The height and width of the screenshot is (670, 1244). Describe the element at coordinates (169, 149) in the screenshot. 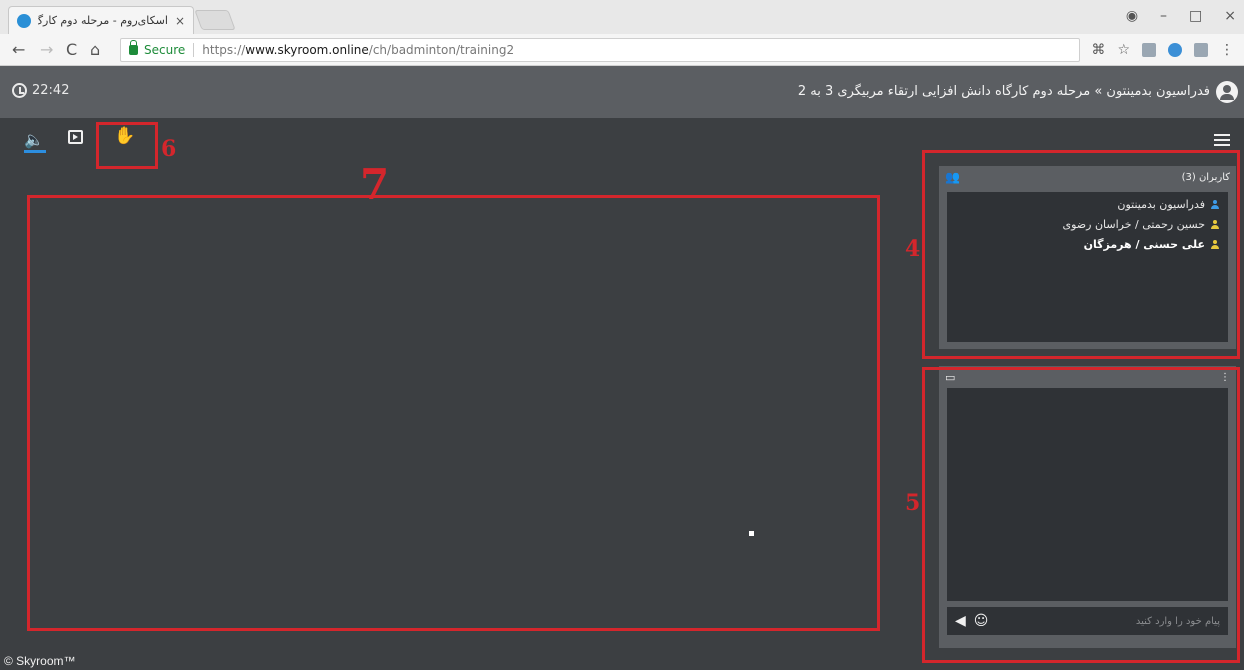

I see `annotation-label-6: 6` at that location.